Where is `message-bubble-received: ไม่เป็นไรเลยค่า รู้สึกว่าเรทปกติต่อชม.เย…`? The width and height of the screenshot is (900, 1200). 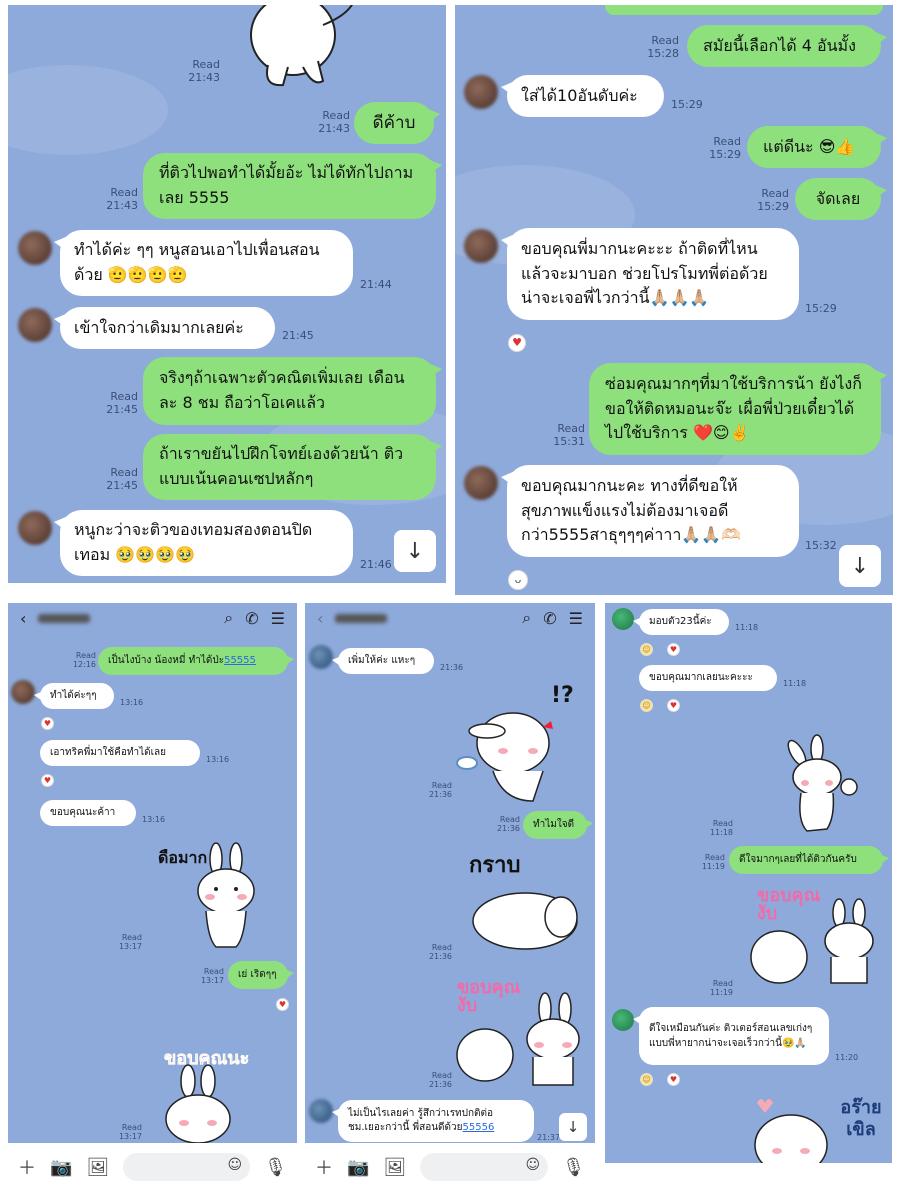
message-bubble-received: ไม่เป็นไรเลยค่า รู้สึกว่าเรทปกติต่อชม.เย… is located at coordinates (433, 1121).